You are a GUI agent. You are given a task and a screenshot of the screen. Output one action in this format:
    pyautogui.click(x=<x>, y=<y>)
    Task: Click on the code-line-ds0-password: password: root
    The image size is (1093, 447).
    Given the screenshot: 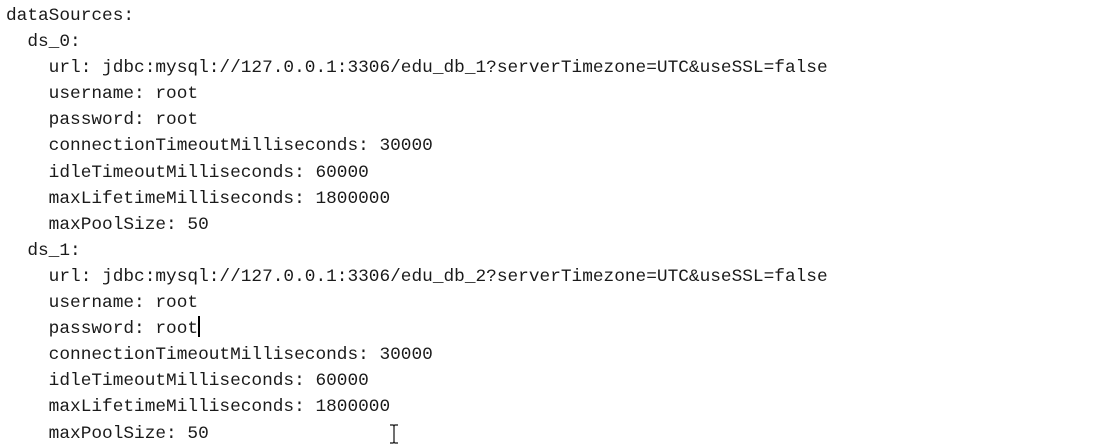 What is the action you would take?
    pyautogui.click(x=417, y=120)
    